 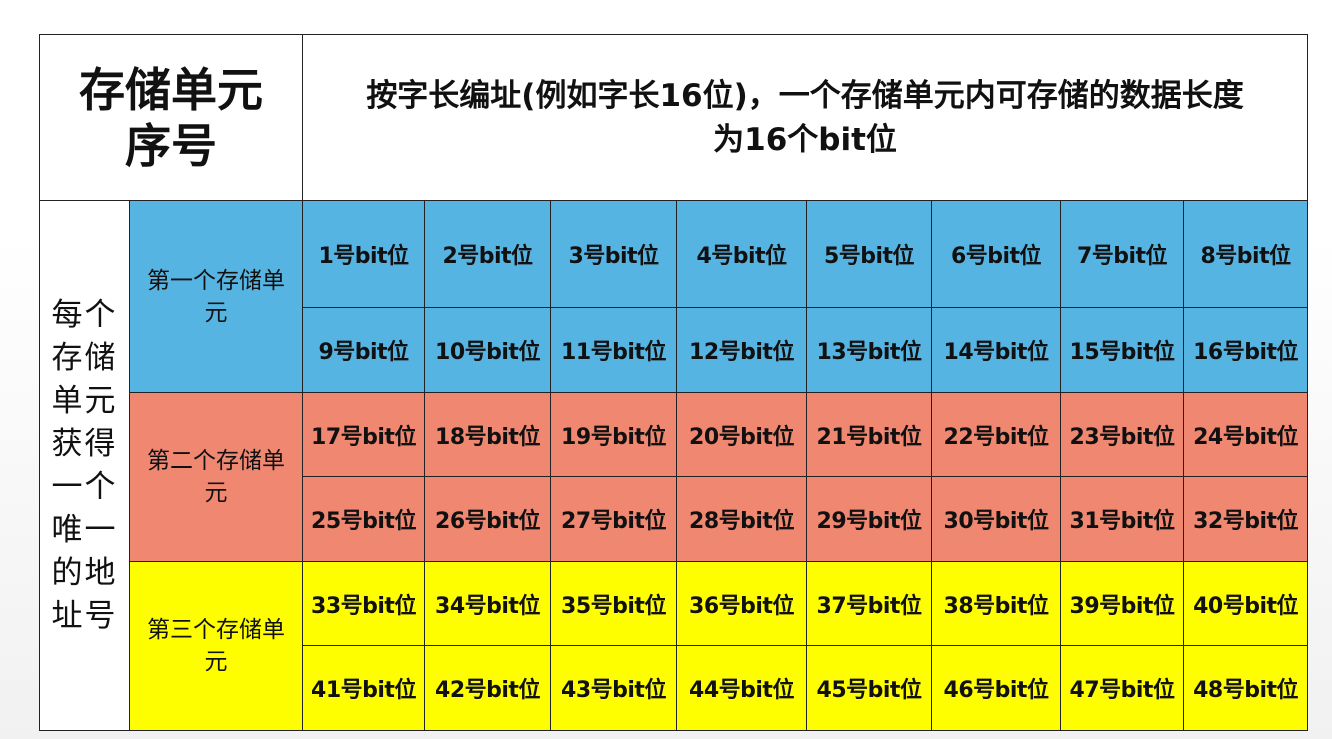 I want to click on bit-cell: 40号bit位, so click(x=1245, y=603).